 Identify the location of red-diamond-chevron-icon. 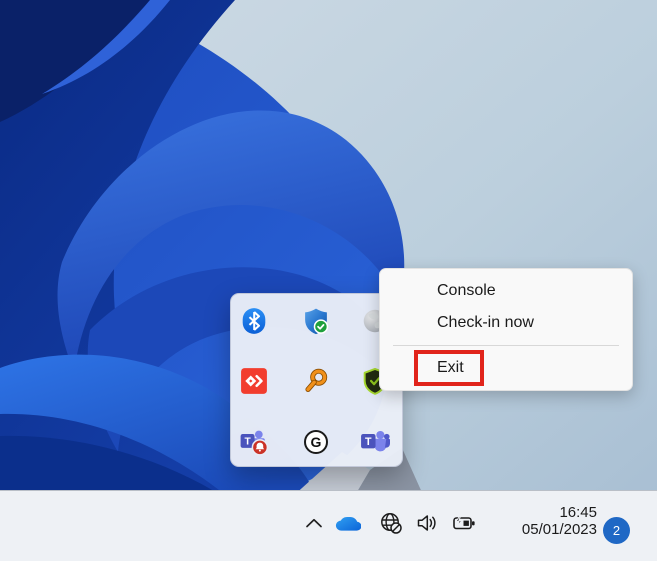
(254, 381).